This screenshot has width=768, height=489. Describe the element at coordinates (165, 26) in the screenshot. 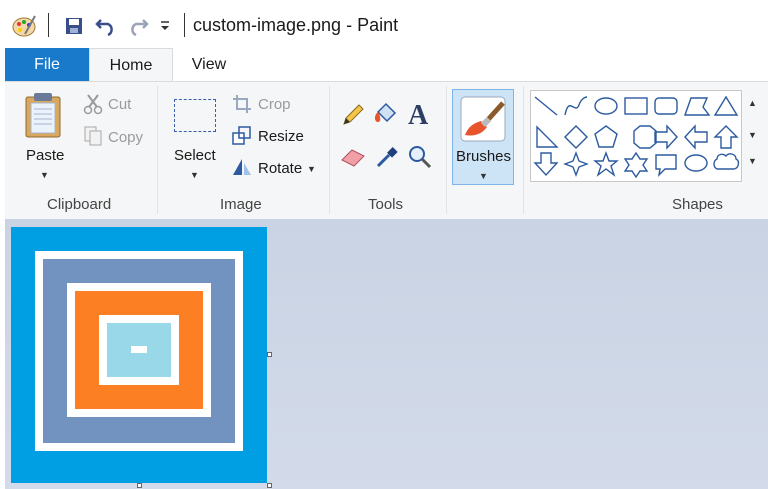

I see `customize-dropdown-icon` at that location.